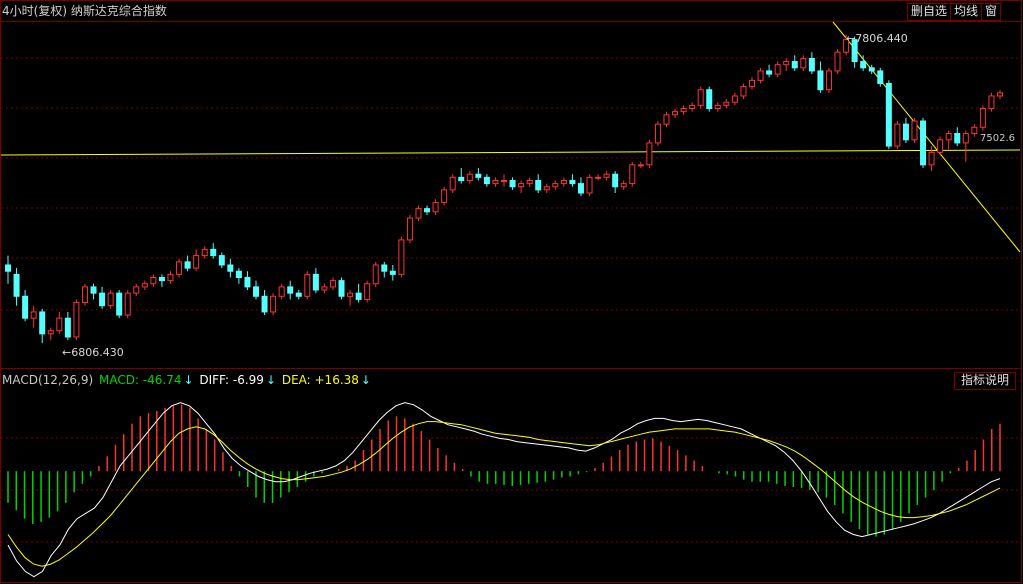  Describe the element at coordinates (991, 12) in the screenshot. I see `window-button: 窗` at that location.